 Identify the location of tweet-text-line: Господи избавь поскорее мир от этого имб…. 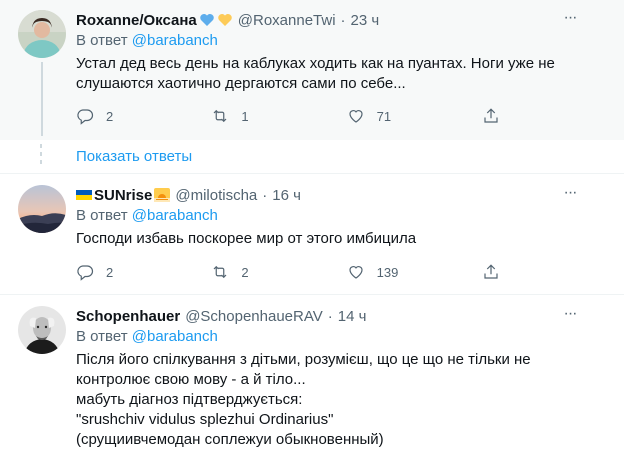
(246, 238).